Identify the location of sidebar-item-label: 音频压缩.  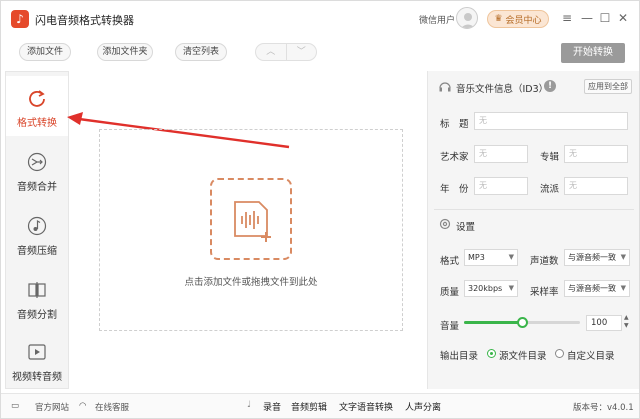
(37, 251).